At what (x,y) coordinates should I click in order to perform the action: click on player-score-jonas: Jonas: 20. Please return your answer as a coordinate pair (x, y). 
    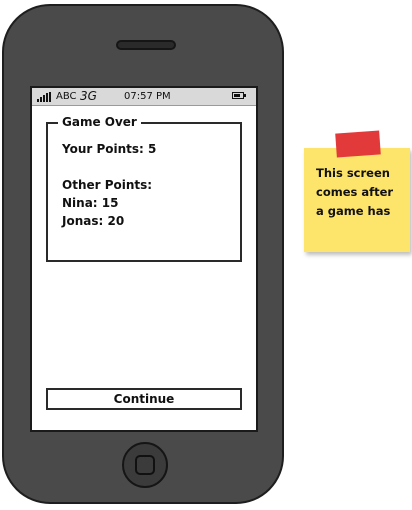
    Looking at the image, I should click on (93, 221).